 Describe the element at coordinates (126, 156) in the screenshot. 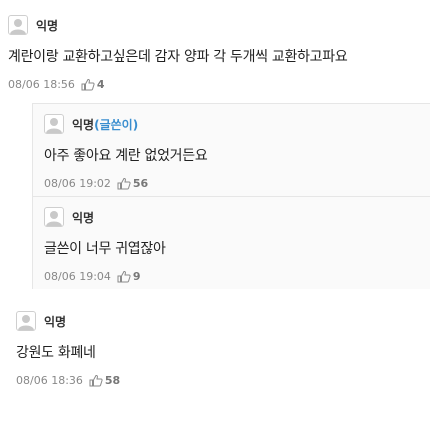

I see `comment-text: 아주 좋아요 계란 없었거든요` at that location.